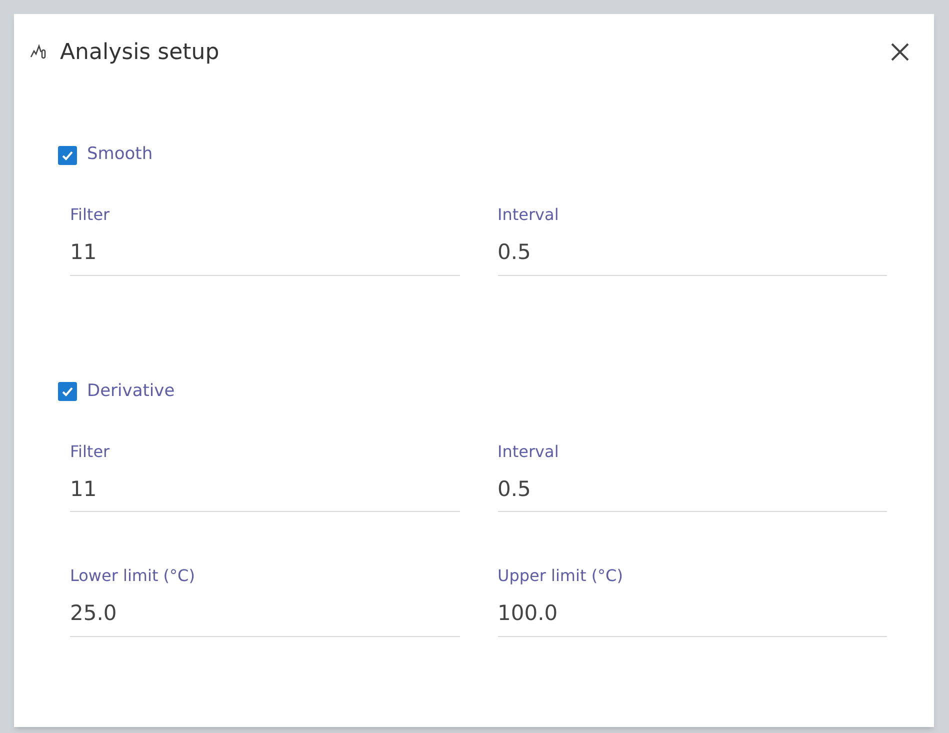 Image resolution: width=949 pixels, height=733 pixels. Describe the element at coordinates (94, 613) in the screenshot. I see `field-value: 25.0` at that location.